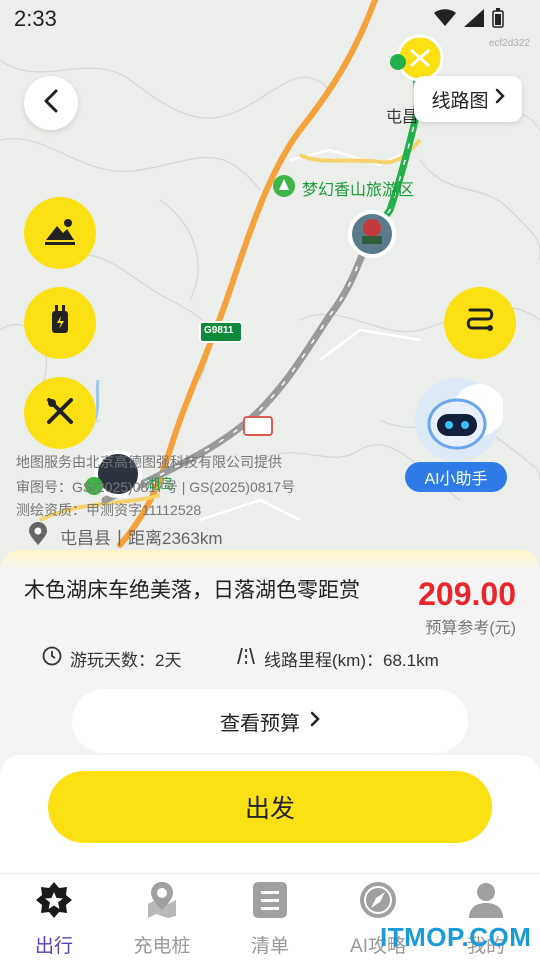  I want to click on price-label: 预算参考(元), so click(470, 628).